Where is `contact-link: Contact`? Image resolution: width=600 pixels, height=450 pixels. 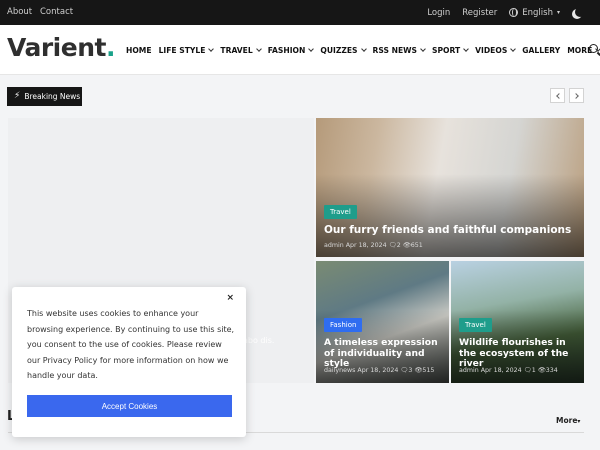 contact-link: Contact is located at coordinates (56, 12).